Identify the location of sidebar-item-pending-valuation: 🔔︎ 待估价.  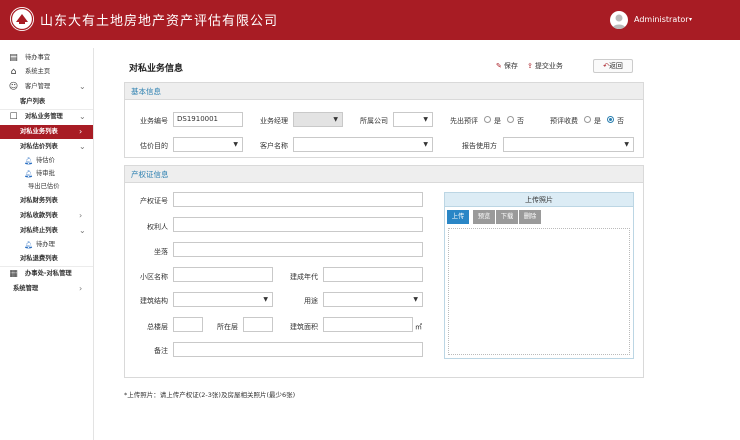
(46, 161).